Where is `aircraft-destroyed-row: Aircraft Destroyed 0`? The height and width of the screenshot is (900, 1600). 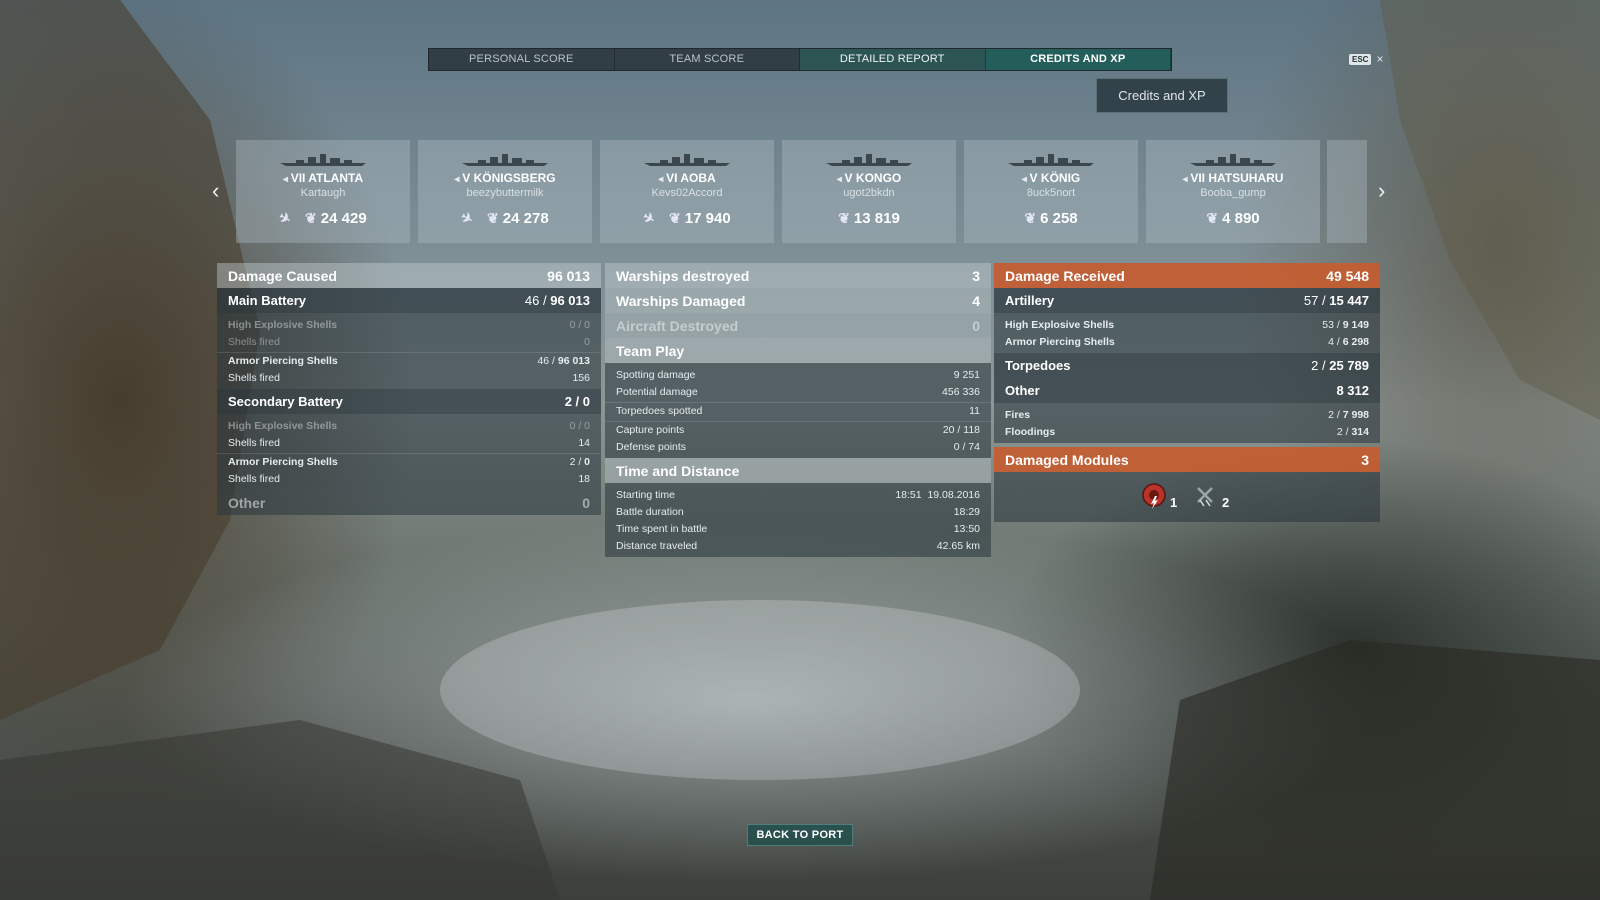
aircraft-destroyed-row: Aircraft Destroyed 0 is located at coordinates (798, 325).